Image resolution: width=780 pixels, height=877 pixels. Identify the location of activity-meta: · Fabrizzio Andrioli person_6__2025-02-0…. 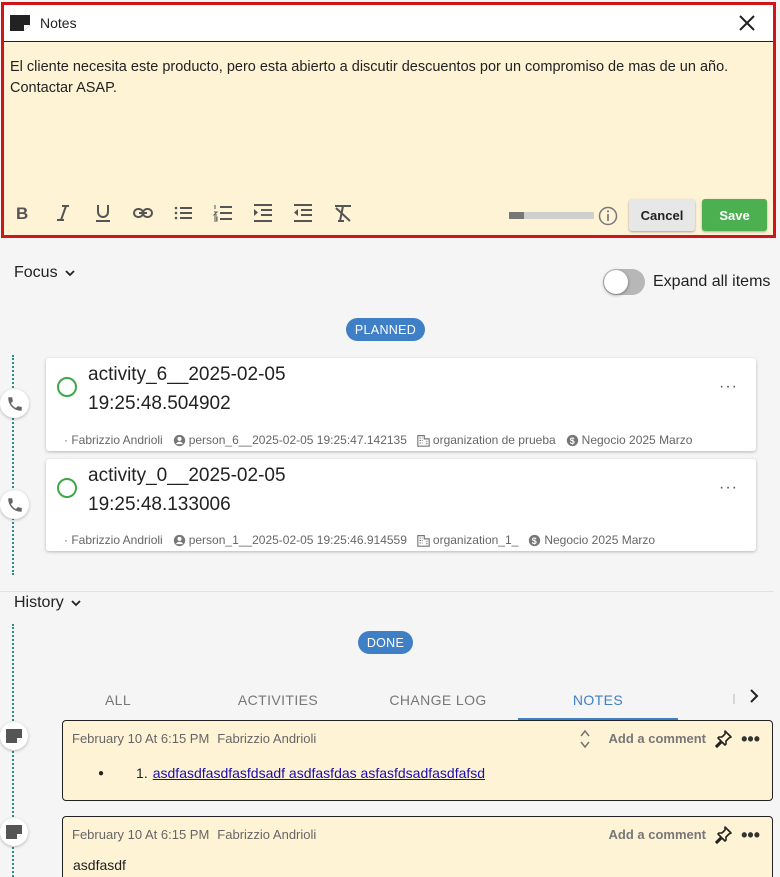
(383, 440).